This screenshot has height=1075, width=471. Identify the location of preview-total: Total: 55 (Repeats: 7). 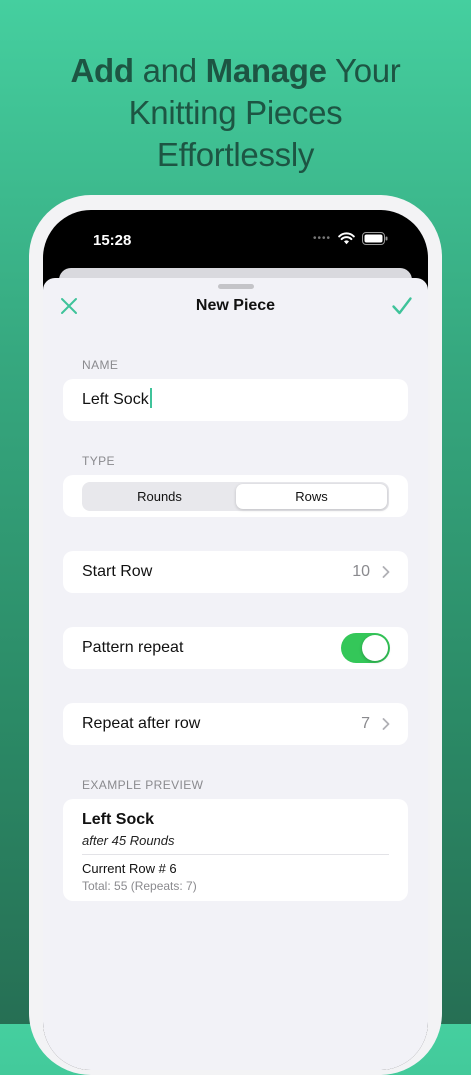
(139, 886).